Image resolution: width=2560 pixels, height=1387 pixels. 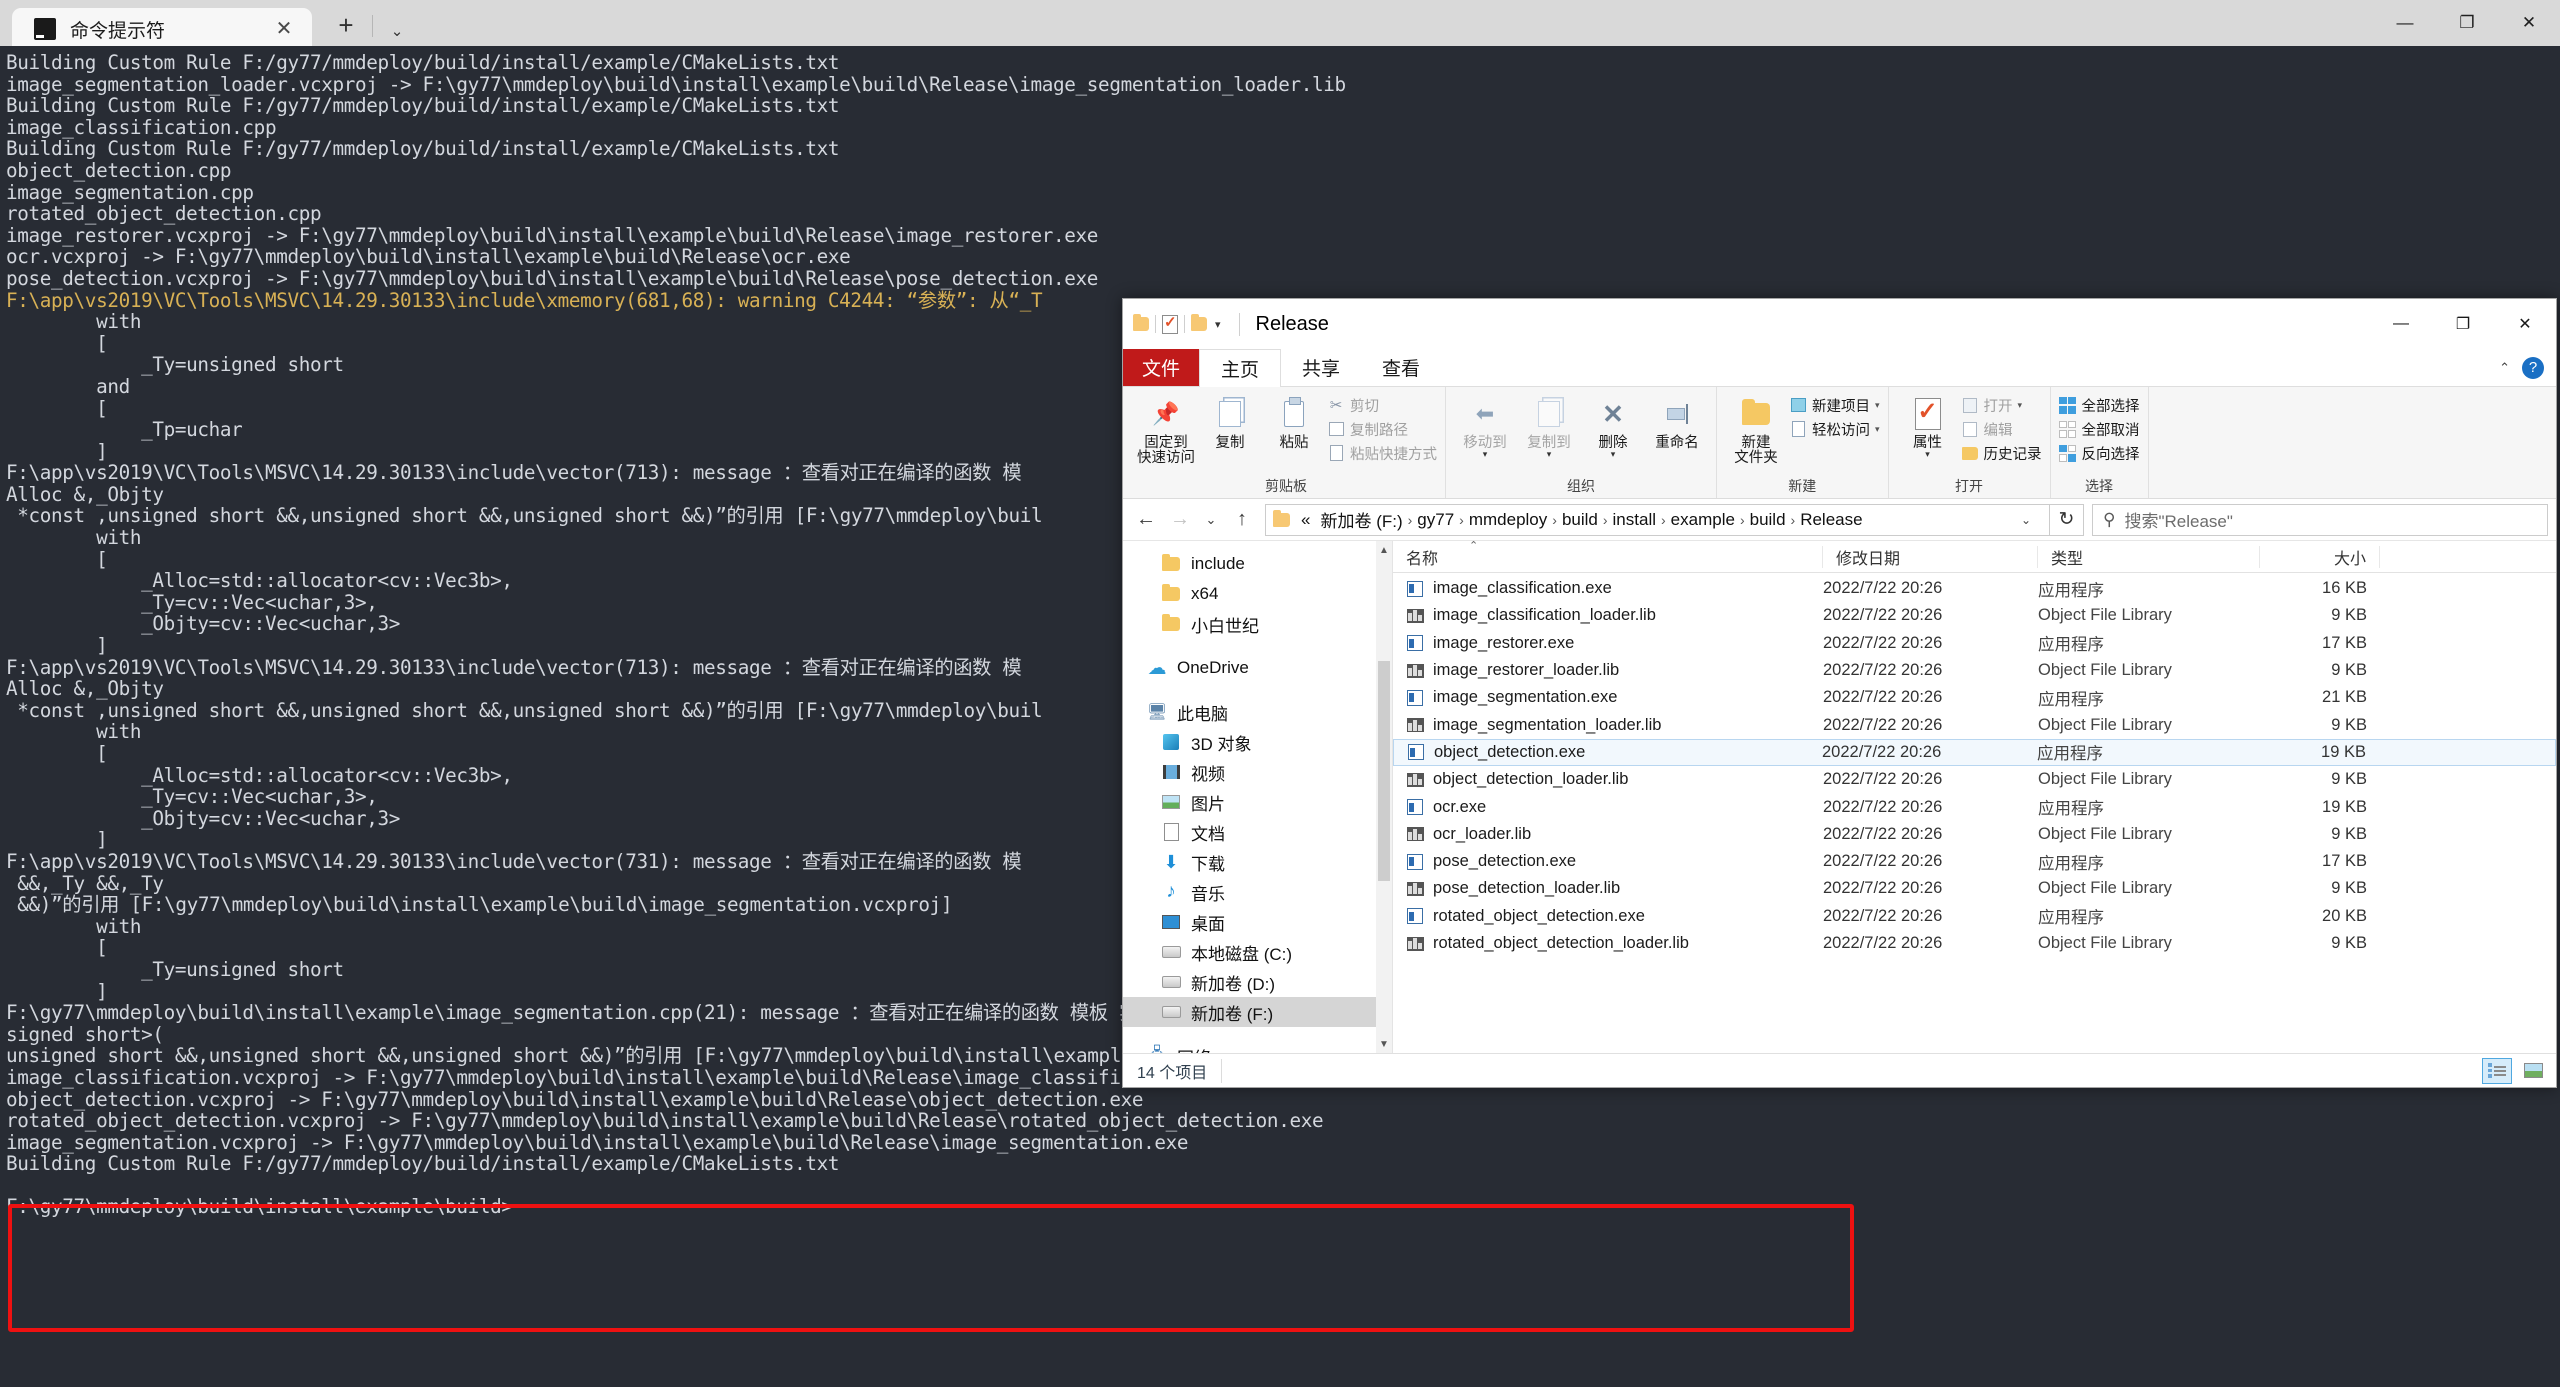 What do you see at coordinates (2099, 405) in the screenshot?
I see `ribbon-button-全部选择: 全部选择` at bounding box center [2099, 405].